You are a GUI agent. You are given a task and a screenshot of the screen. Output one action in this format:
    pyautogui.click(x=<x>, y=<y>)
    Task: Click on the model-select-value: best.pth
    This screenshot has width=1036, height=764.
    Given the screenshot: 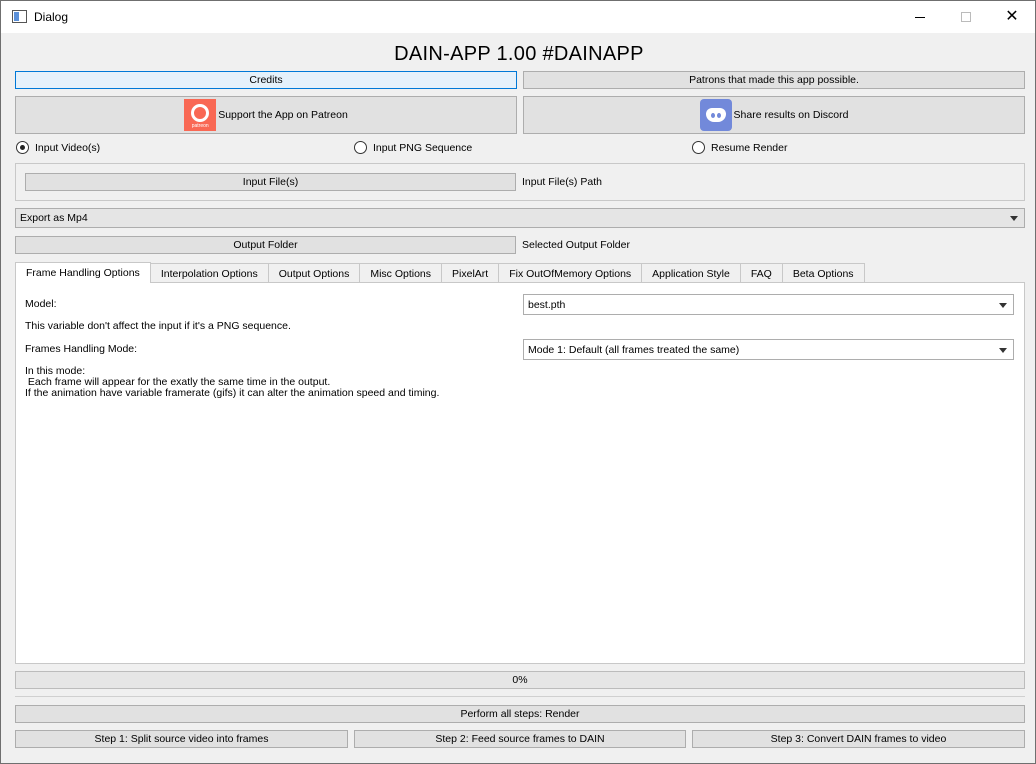 What is the action you would take?
    pyautogui.click(x=547, y=304)
    